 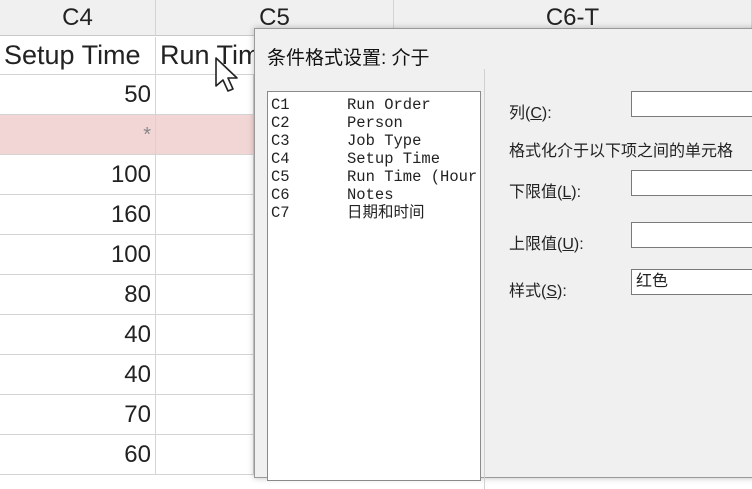 I want to click on variable-name: Notes, so click(x=370, y=195).